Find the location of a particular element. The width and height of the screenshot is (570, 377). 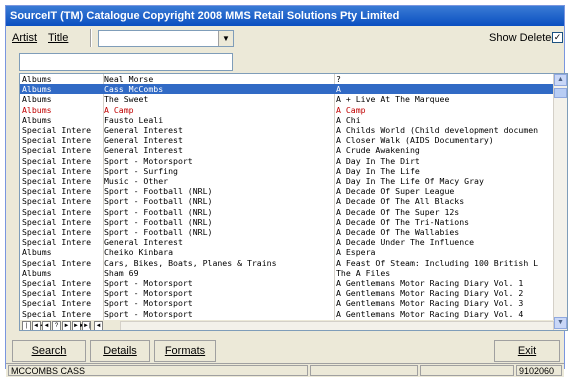

button-bar: Search Details Formats Exit is located at coordinates (285, 351).